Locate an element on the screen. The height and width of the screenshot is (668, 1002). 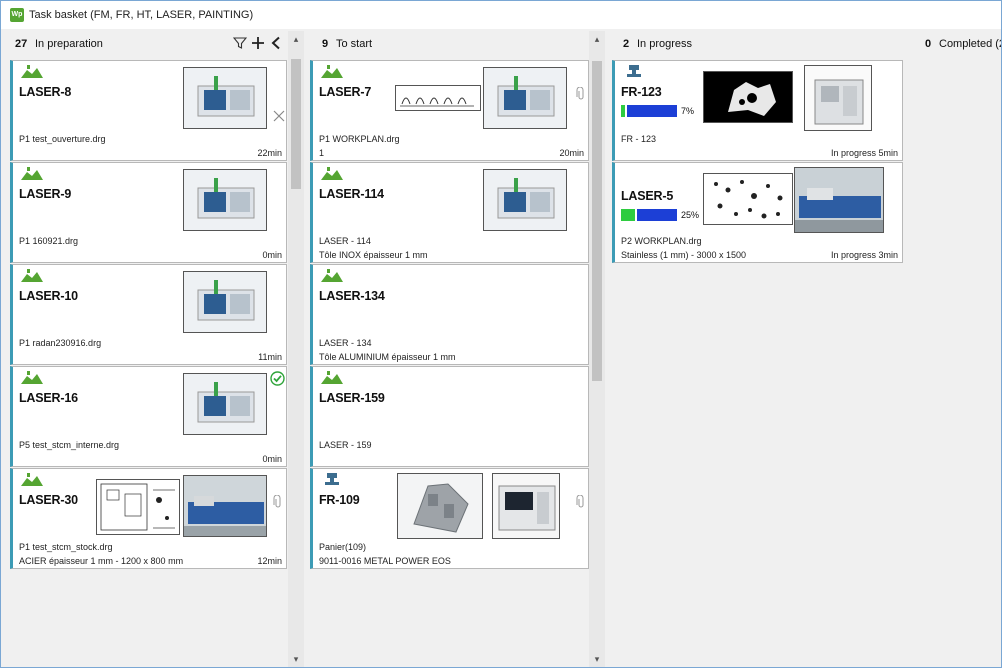
task-name: LASER-114 is located at coordinates (351, 194).